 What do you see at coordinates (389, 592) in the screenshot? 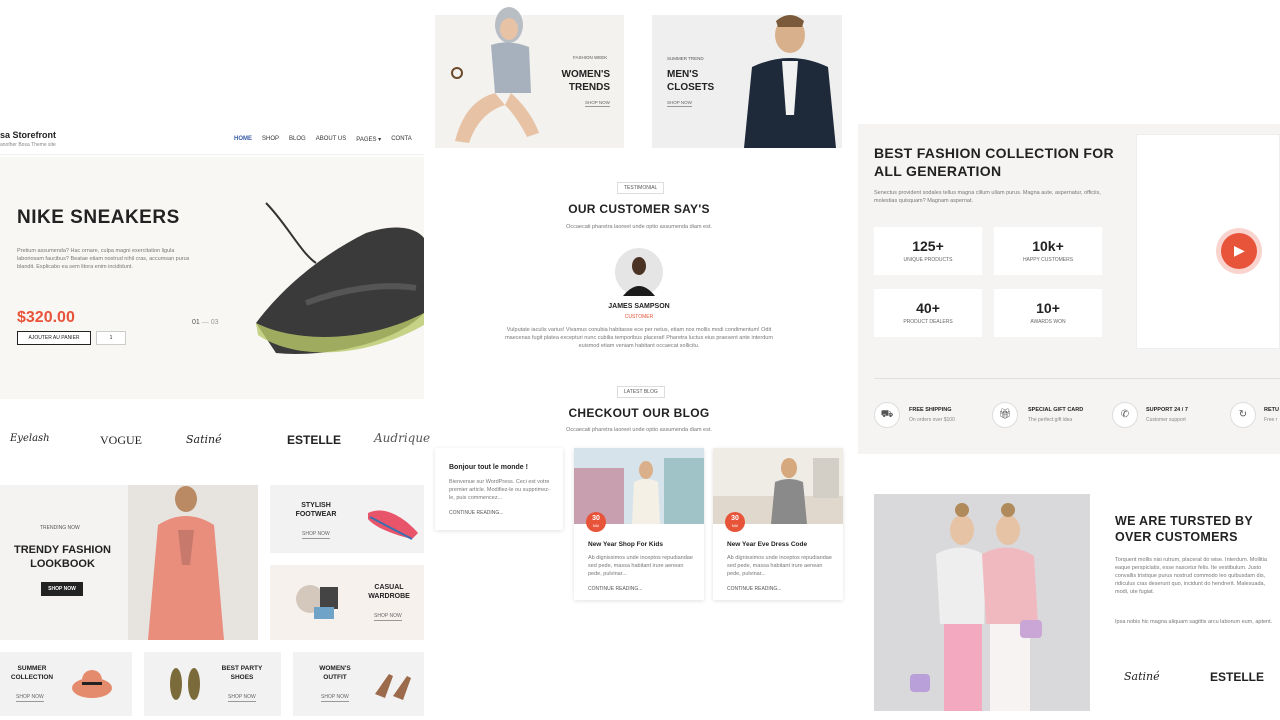
I see `promo-title: CASUAL WARDROBE` at bounding box center [389, 592].